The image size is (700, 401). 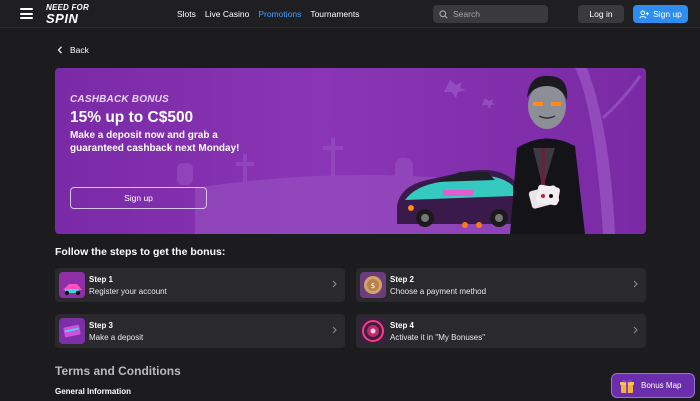 I want to click on general-information-heading: General Information, so click(x=93, y=391).